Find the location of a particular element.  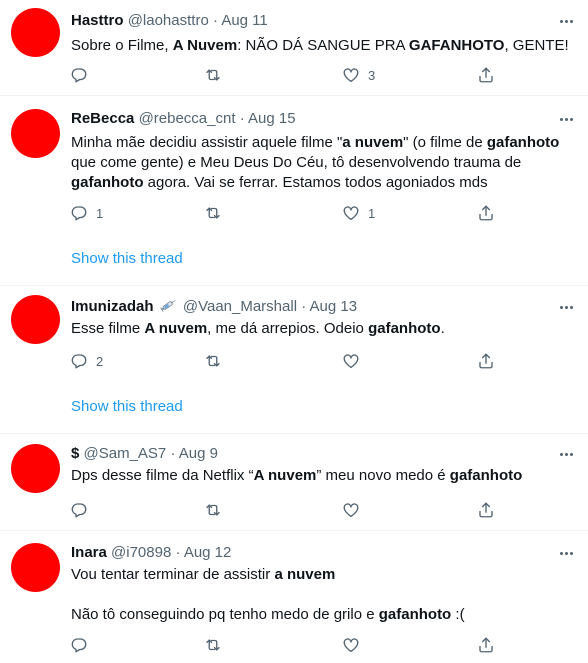

tweet-text-segment: " (o filme de is located at coordinates (445, 142).